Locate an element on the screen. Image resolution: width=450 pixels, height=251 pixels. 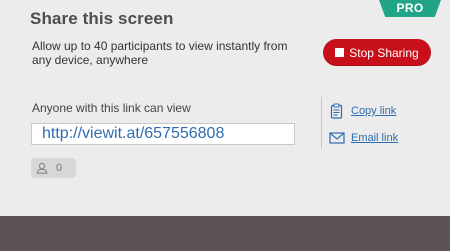
pro-badge: PRO is located at coordinates (410, 8).